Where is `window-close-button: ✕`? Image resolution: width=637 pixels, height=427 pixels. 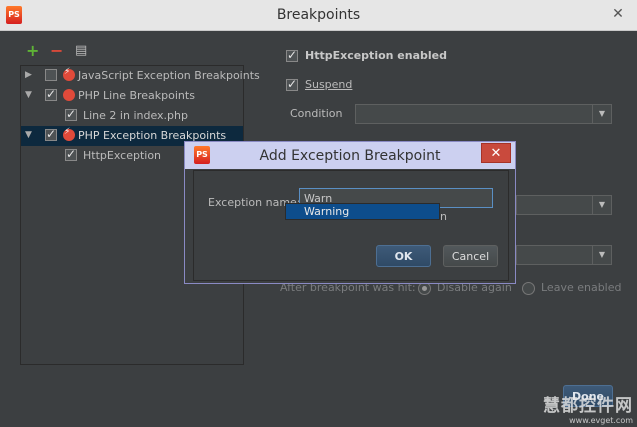
window-close-button: ✕ is located at coordinates (618, 14).